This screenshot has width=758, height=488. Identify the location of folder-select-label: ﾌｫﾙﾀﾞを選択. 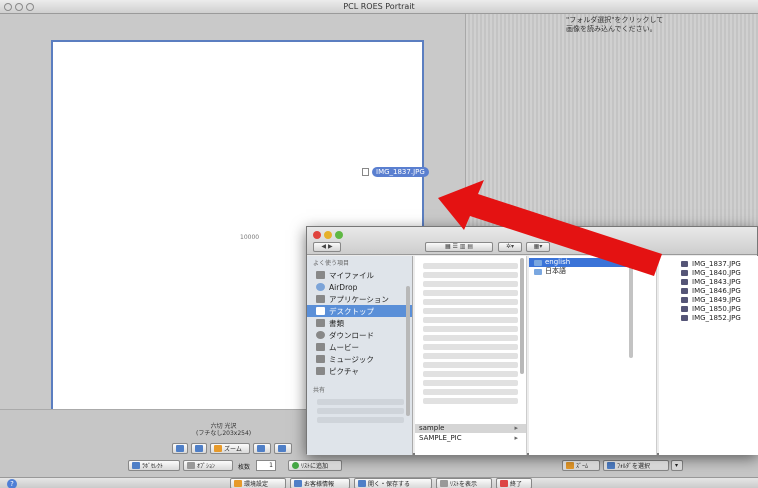
(634, 466).